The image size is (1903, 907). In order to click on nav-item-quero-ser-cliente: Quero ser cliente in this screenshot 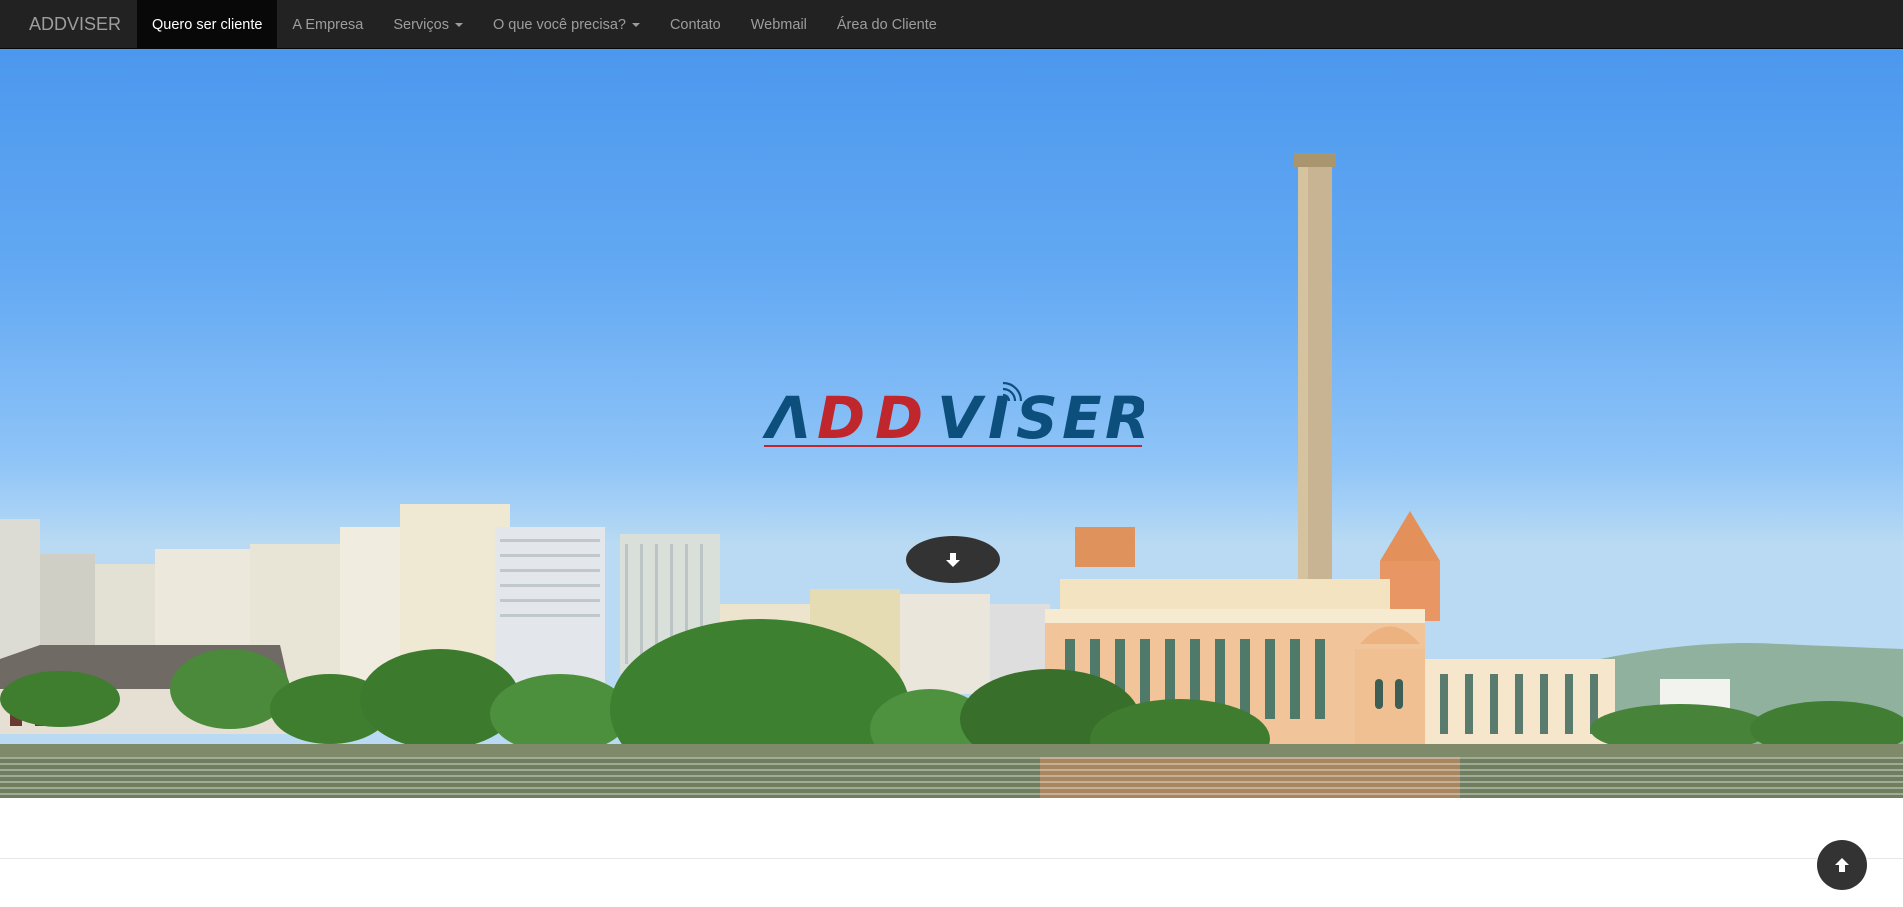, I will do `click(207, 24)`.